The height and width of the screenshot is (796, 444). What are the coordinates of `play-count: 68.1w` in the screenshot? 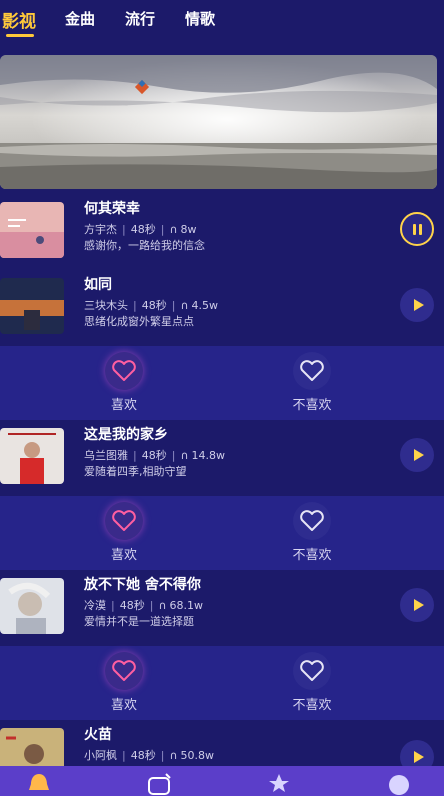 It's located at (186, 605).